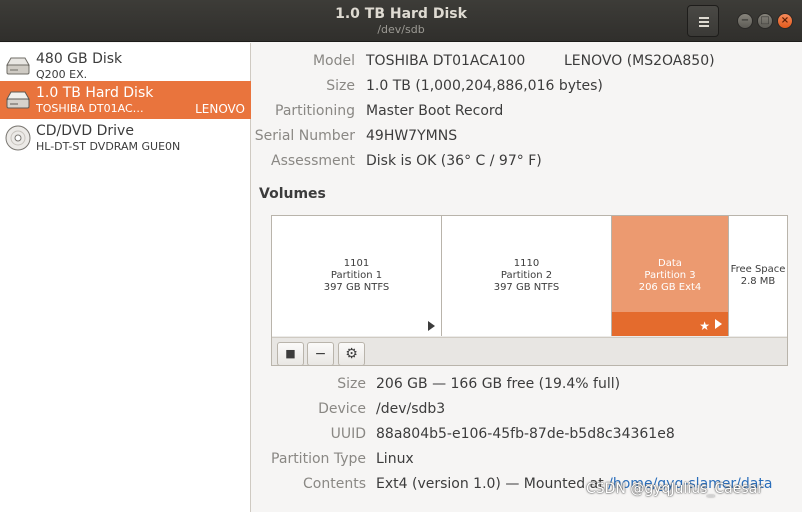  I want to click on partition-label: 1101, so click(356, 263).